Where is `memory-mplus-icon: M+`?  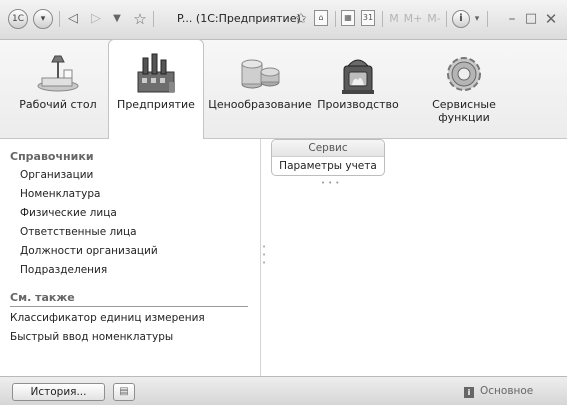 memory-mplus-icon: M+ is located at coordinates (413, 19).